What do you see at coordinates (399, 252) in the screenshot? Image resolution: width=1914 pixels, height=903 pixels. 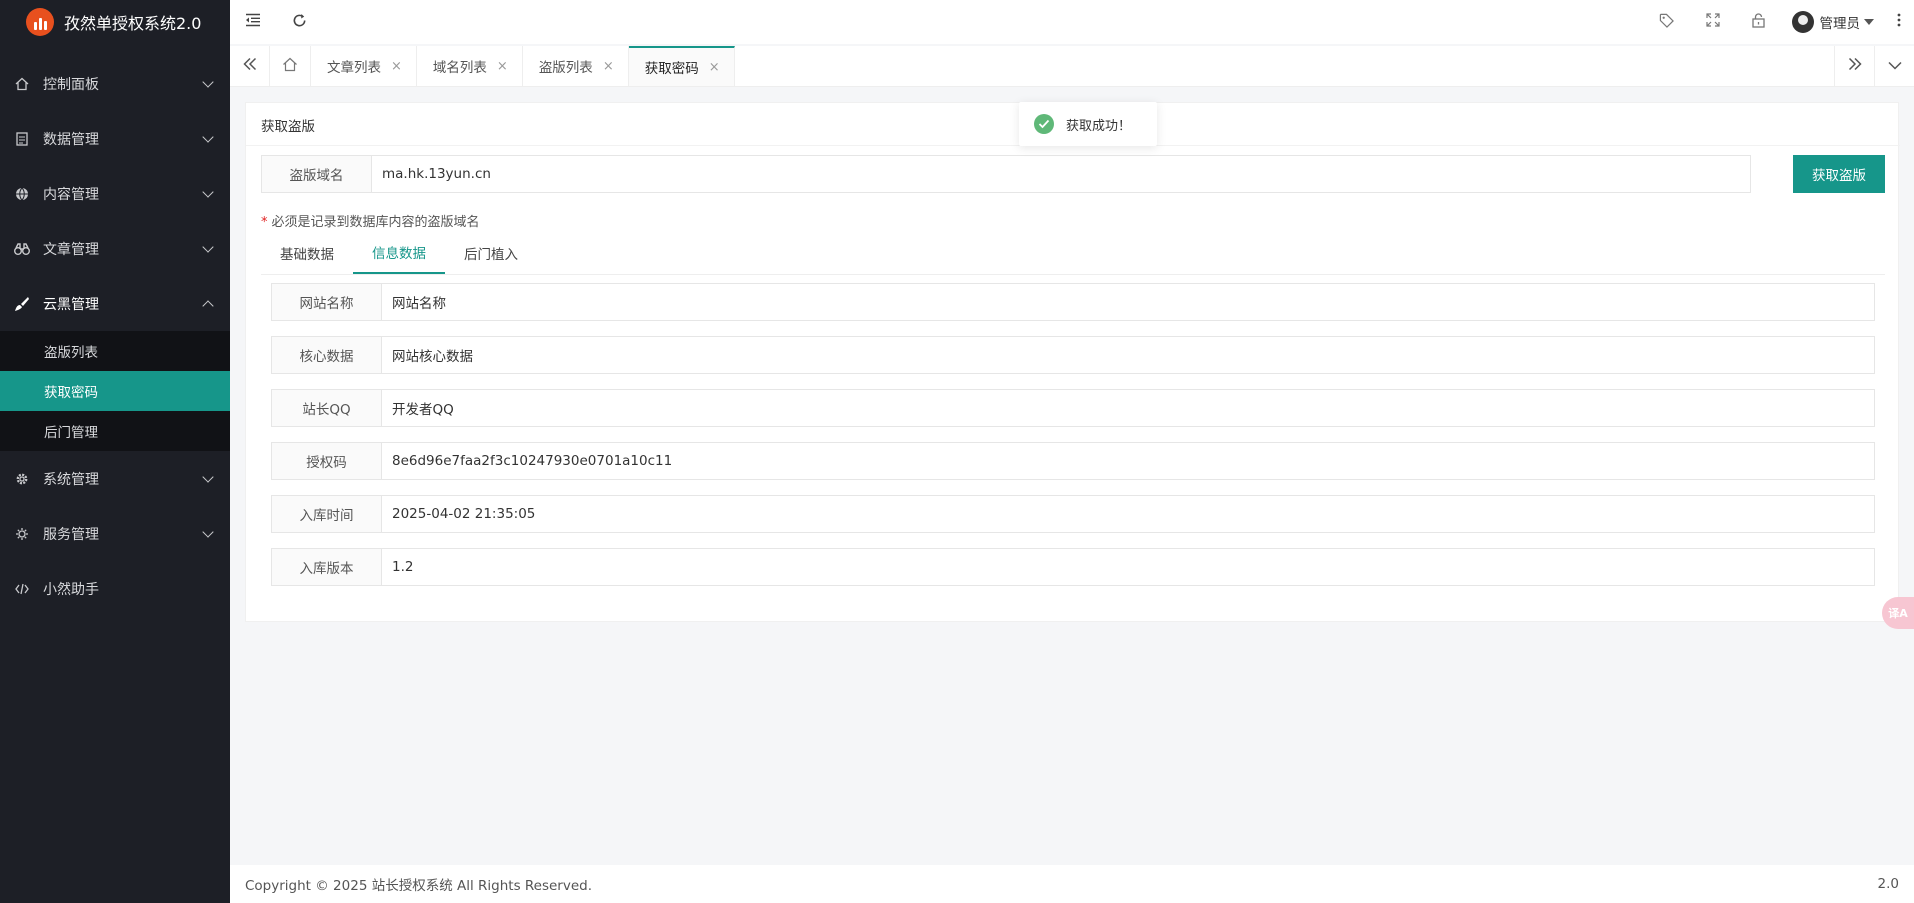 I see `tab-info-data: 信息数据` at bounding box center [399, 252].